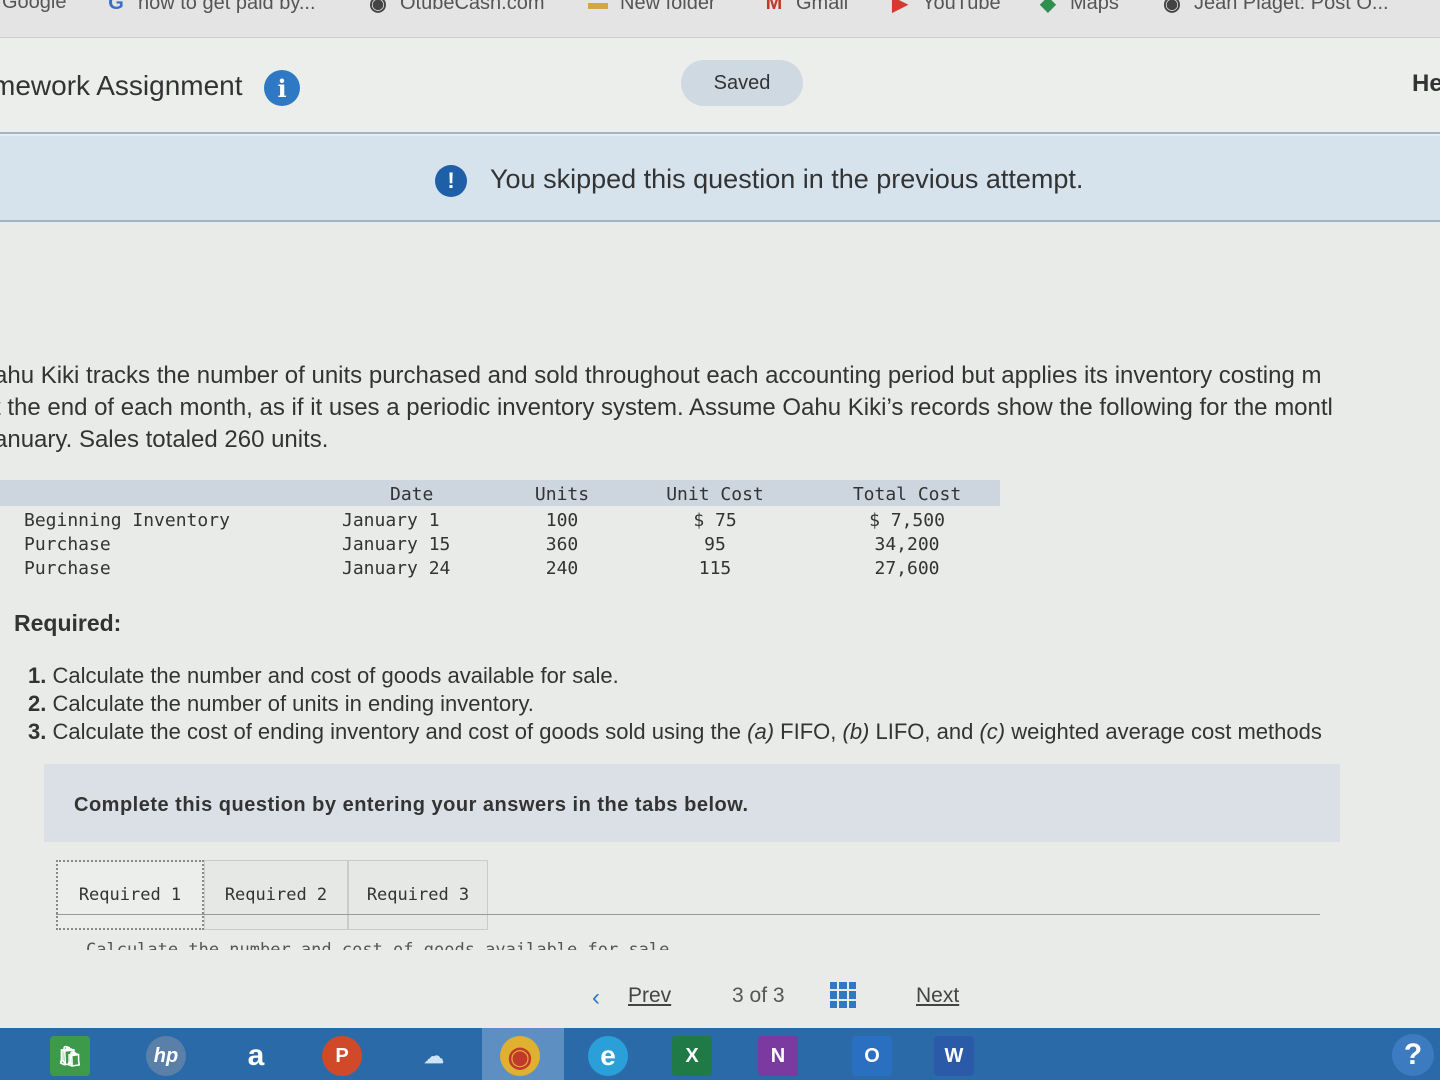 The width and height of the screenshot is (1440, 1080). Describe the element at coordinates (774, 7) in the screenshot. I see `gmail-icon: M` at that location.